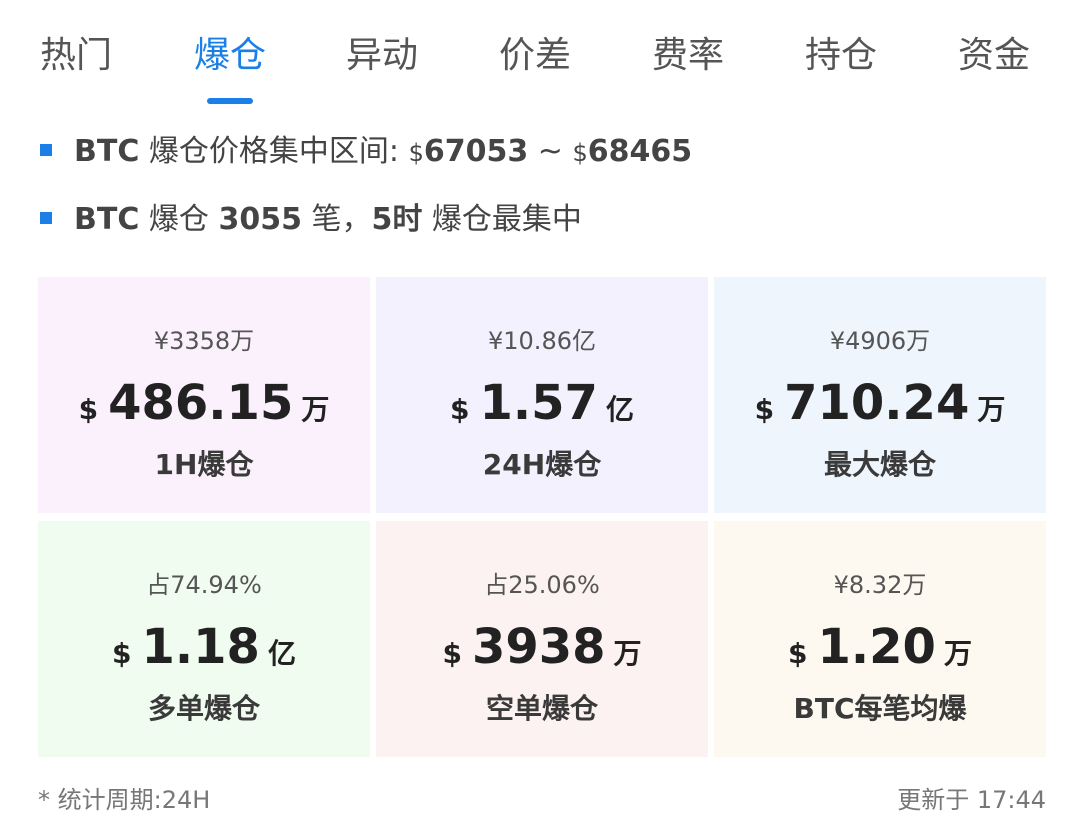 Image resolution: width=1084 pixels, height=823 pixels. Describe the element at coordinates (178, 219) in the screenshot. I see `count-prefix: 爆仓` at that location.